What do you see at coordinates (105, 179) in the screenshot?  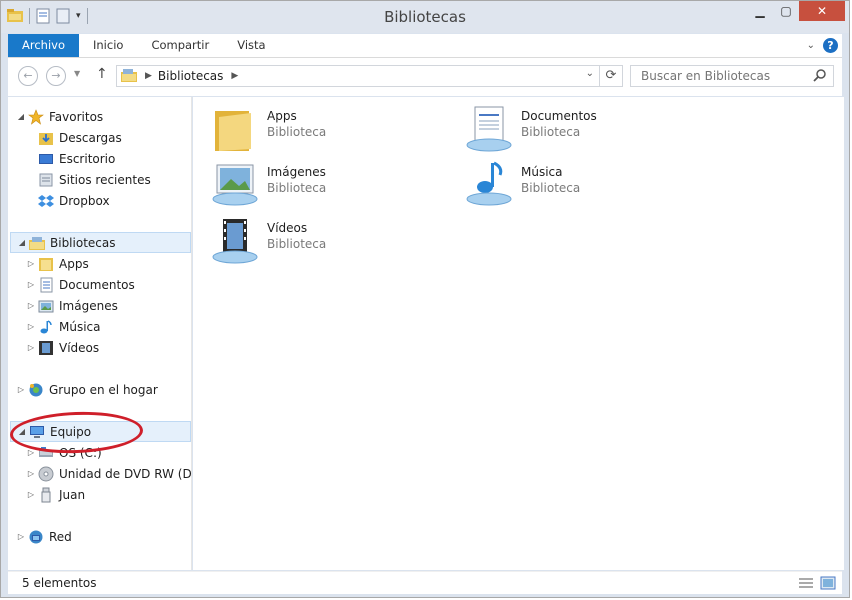 I see `nav-label: Sitios recientes` at bounding box center [105, 179].